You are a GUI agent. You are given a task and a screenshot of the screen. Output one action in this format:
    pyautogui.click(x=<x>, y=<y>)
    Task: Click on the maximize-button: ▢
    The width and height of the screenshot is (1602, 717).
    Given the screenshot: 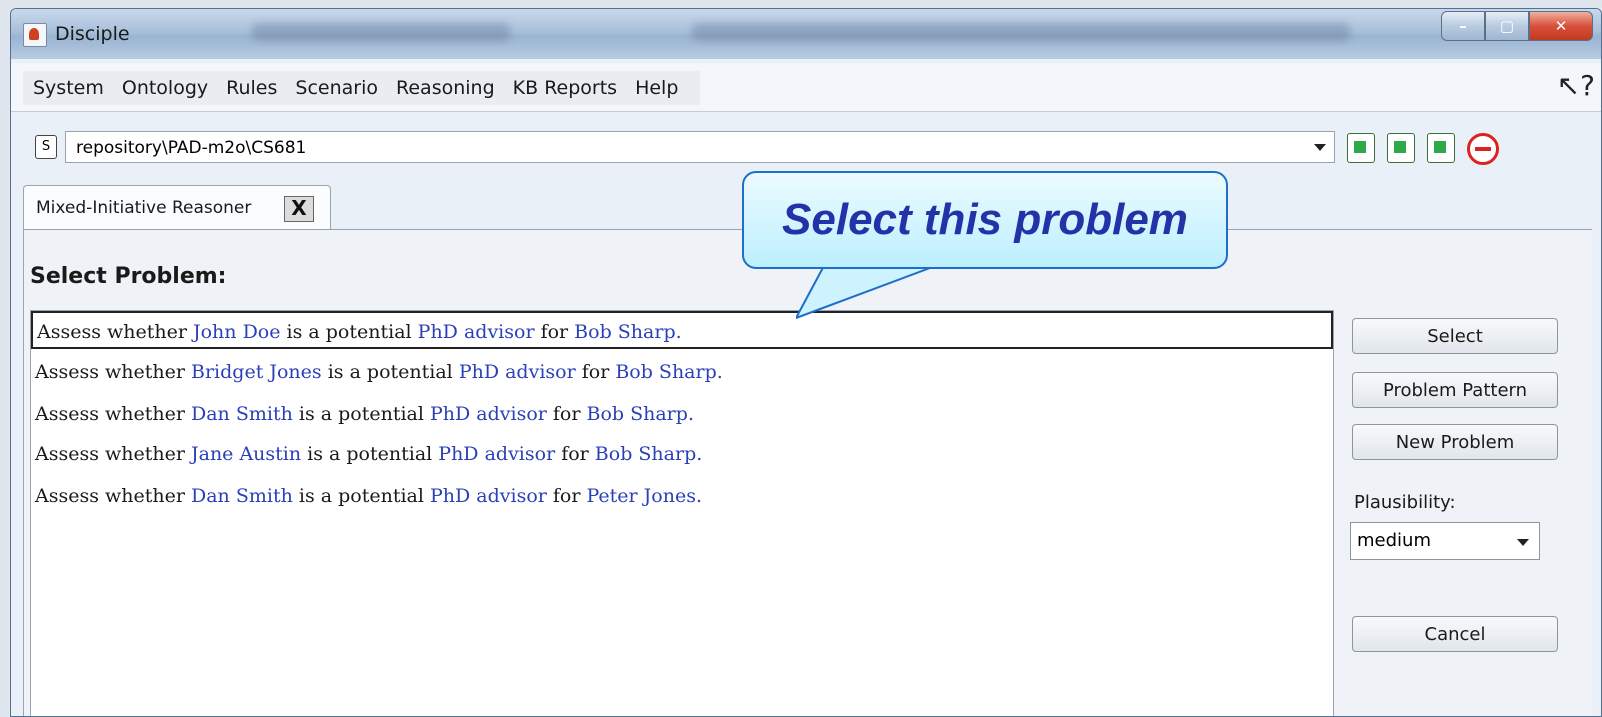 What is the action you would take?
    pyautogui.click(x=1507, y=26)
    